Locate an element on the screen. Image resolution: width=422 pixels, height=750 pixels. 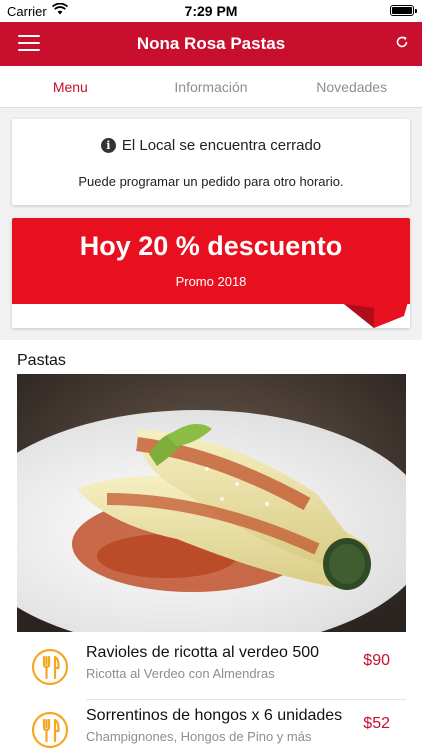
nav-bar: Nona Rosa Pastas is located at coordinates (211, 44).